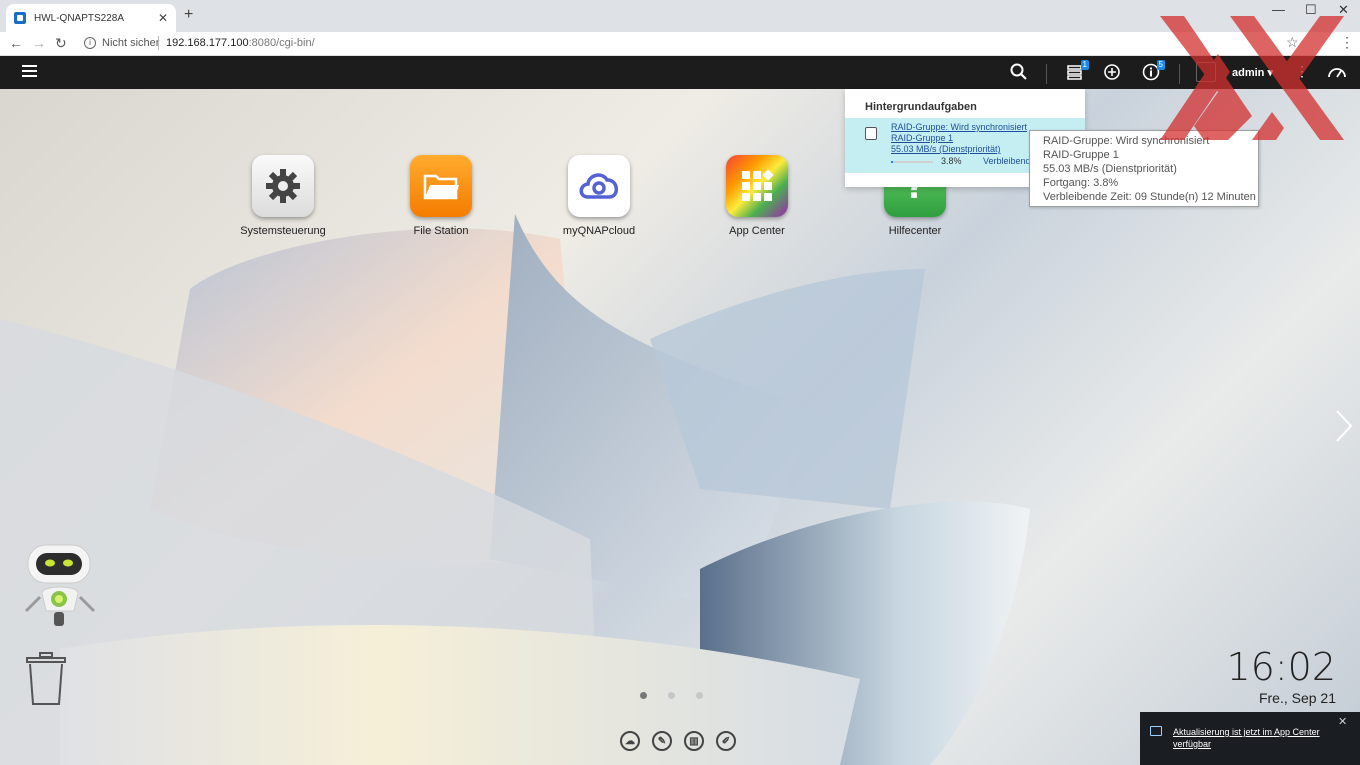  Describe the element at coordinates (188, 15) in the screenshot. I see `new-tab-button: +` at that location.